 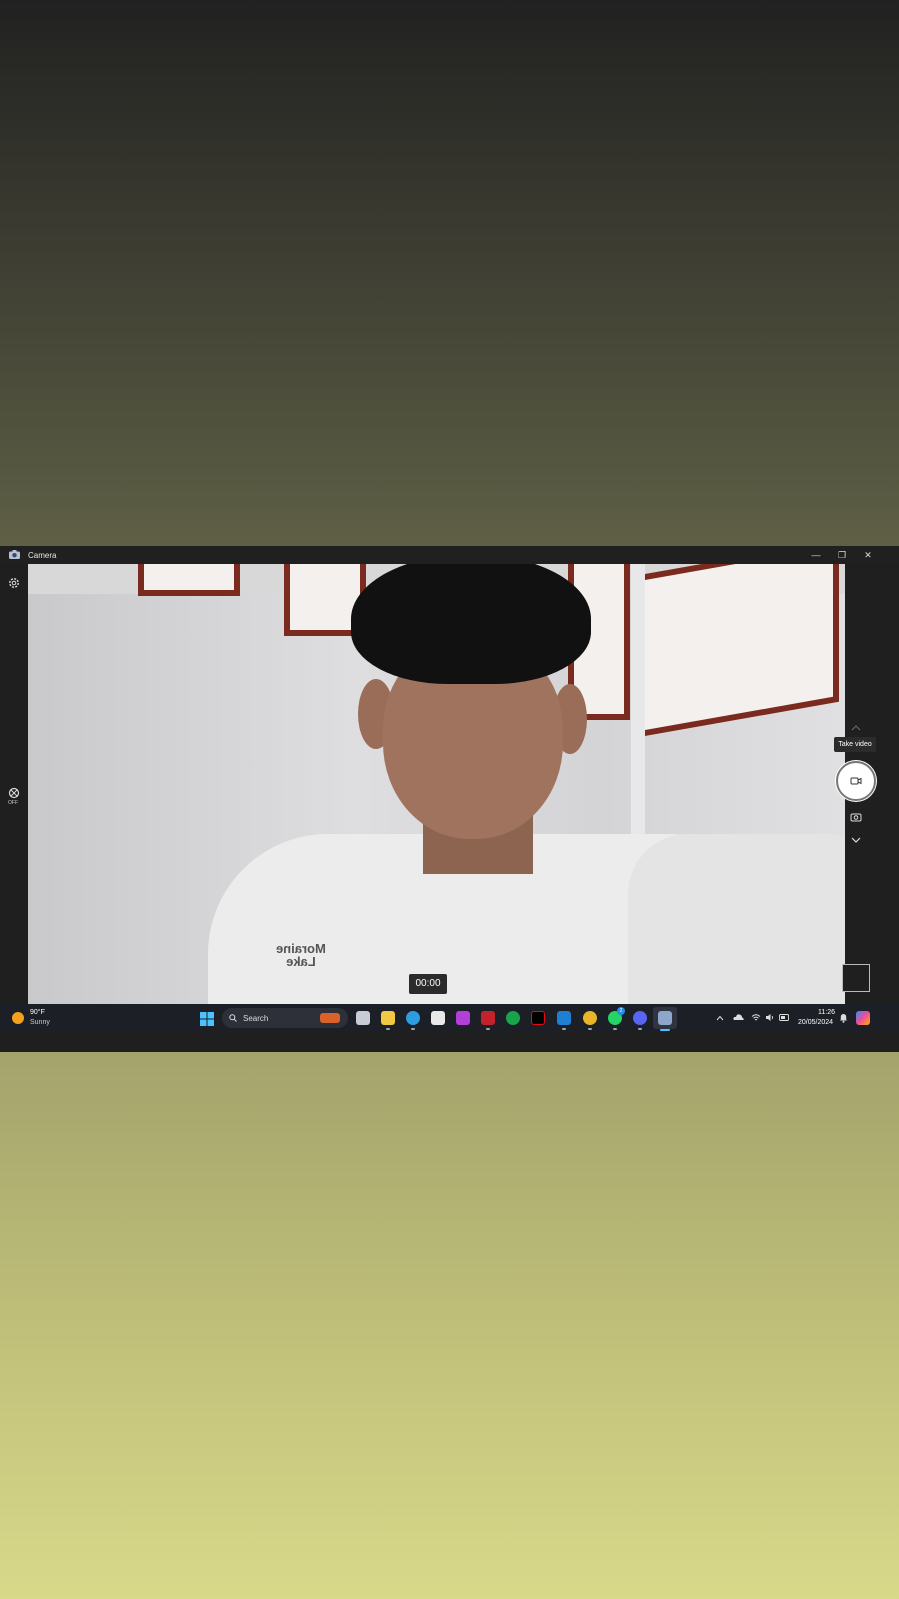 I want to click on wifi-icon, so click(x=756, y=1017).